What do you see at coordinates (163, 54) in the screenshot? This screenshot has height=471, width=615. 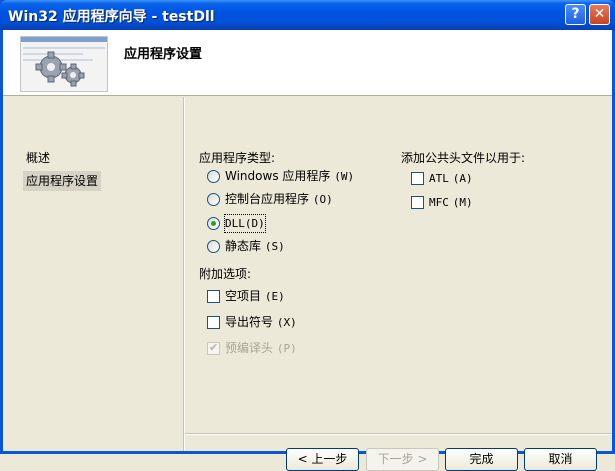 I see `page-title: 应用程序设置` at bounding box center [163, 54].